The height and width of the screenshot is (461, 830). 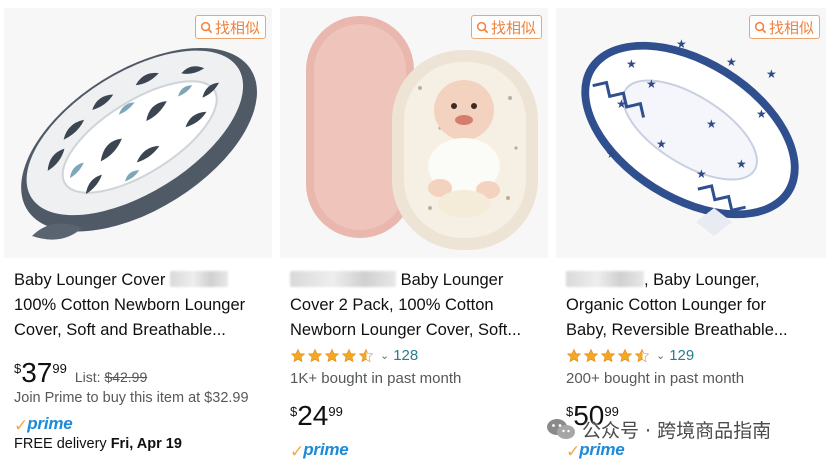 What do you see at coordinates (561, 429) in the screenshot?
I see `wechat-icon` at bounding box center [561, 429].